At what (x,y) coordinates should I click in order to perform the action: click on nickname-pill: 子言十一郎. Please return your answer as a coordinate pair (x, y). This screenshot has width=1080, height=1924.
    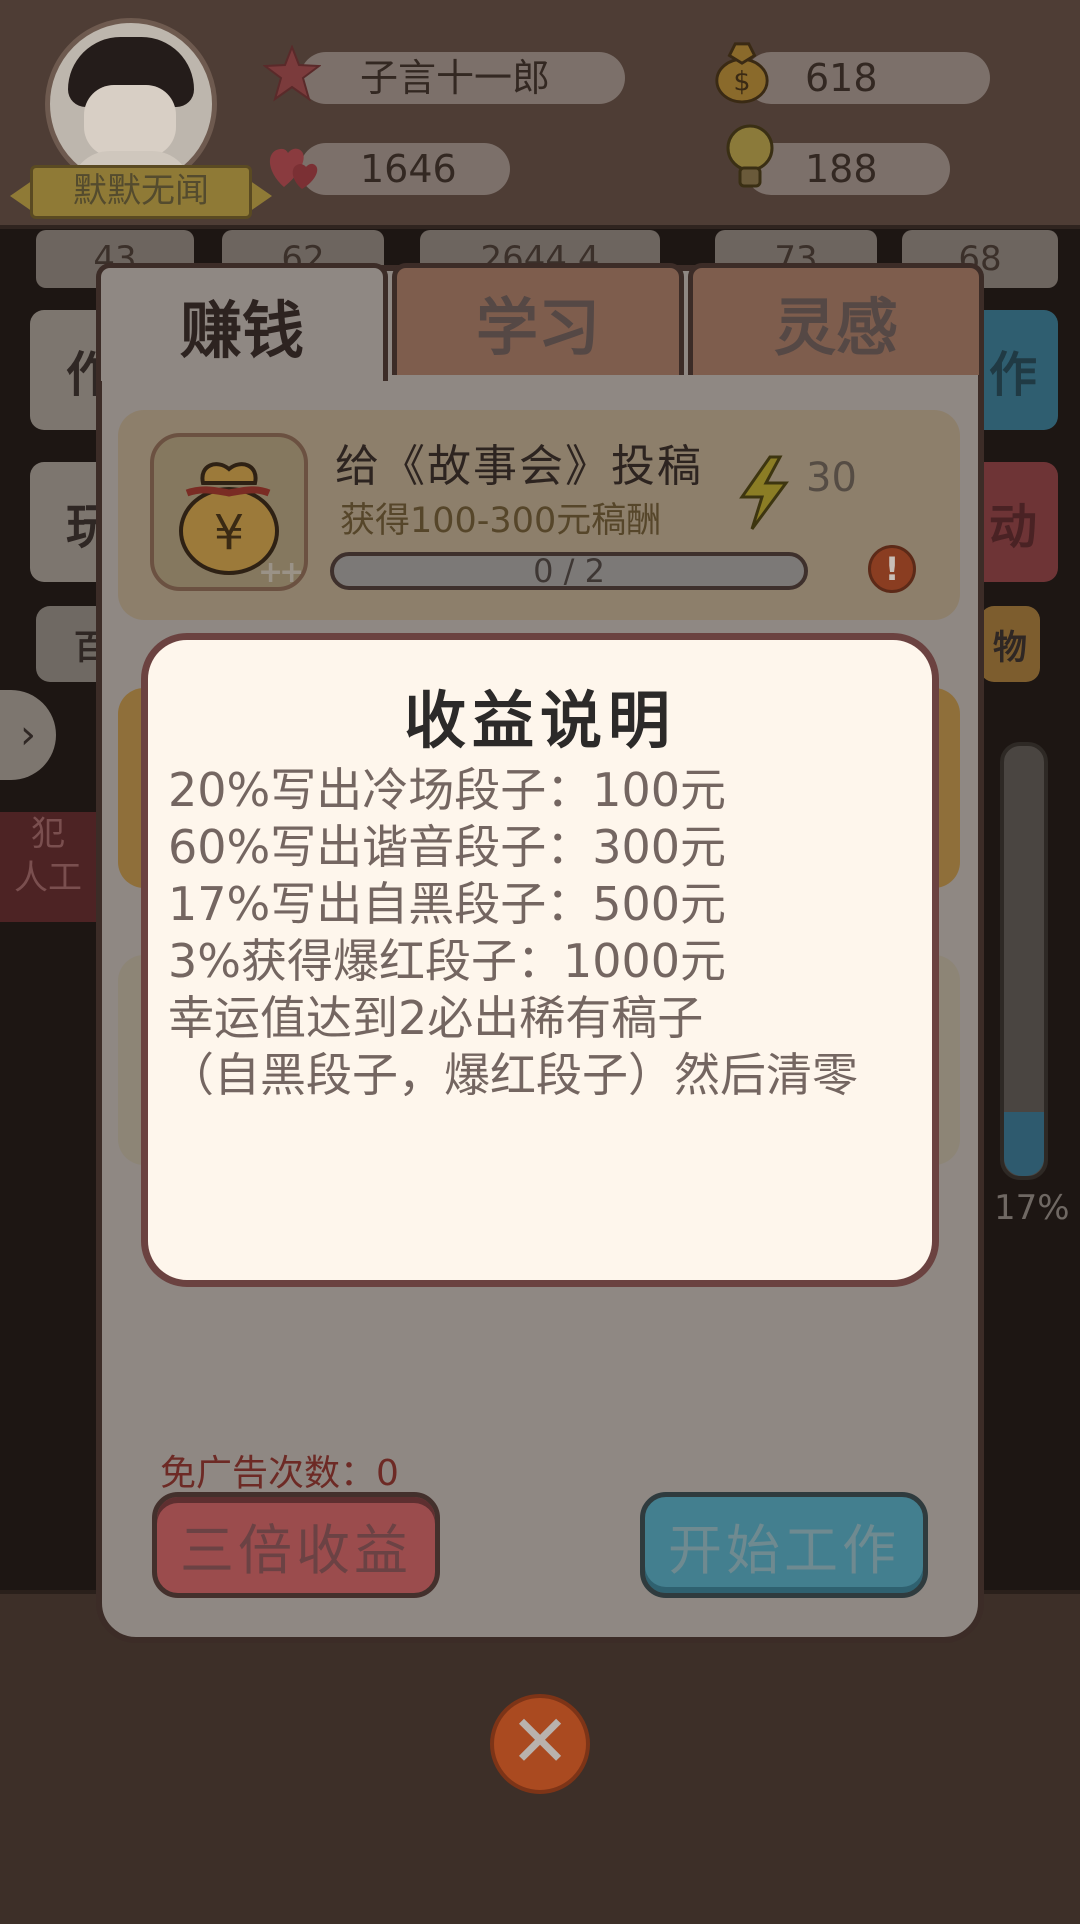
    Looking at the image, I should click on (462, 78).